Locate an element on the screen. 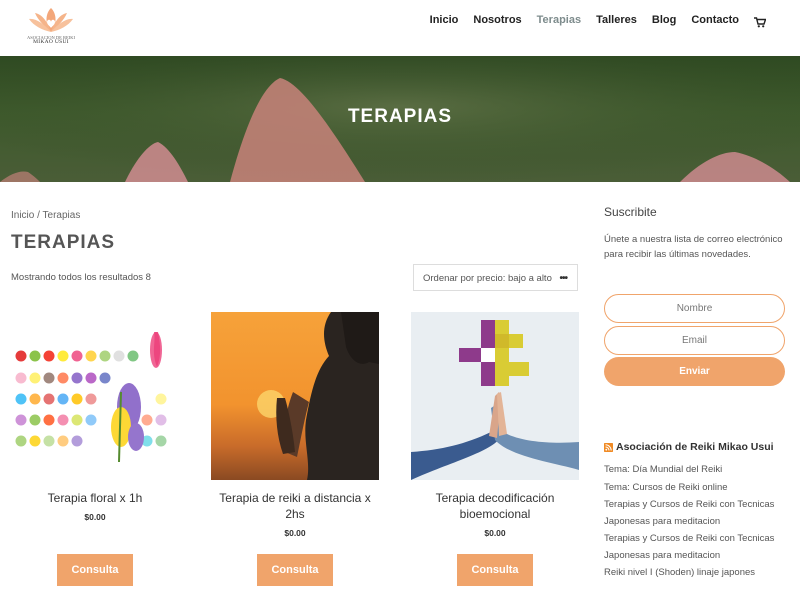  orderby-select: Ordenar por precio: bajo a alto ••• is located at coordinates (495, 277).